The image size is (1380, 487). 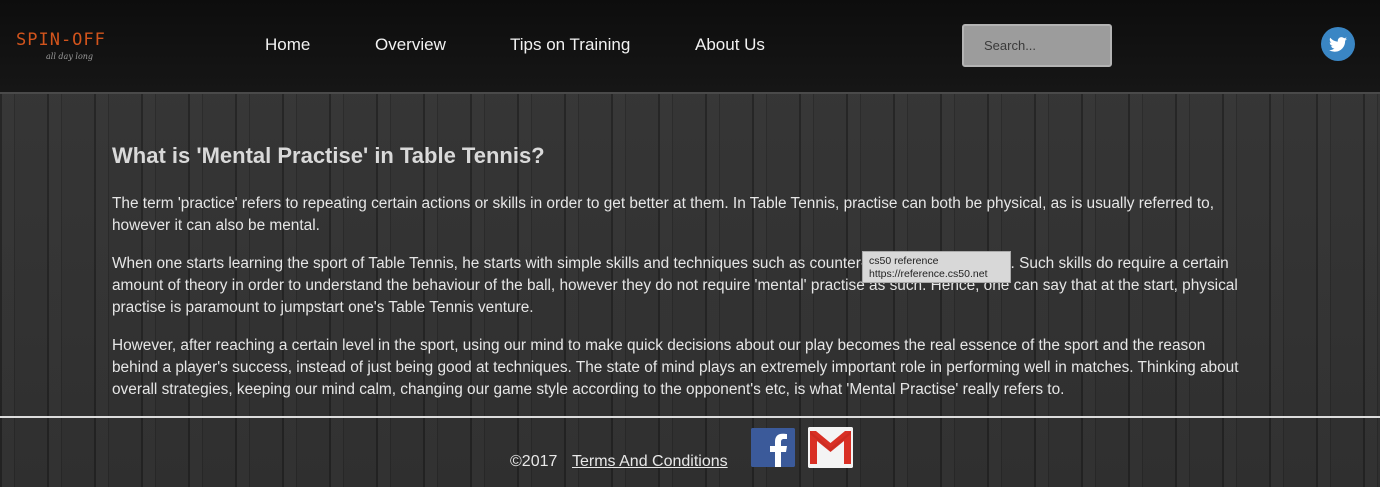 I want to click on logo: SPIN-OFF all day long, so click(x=61, y=45).